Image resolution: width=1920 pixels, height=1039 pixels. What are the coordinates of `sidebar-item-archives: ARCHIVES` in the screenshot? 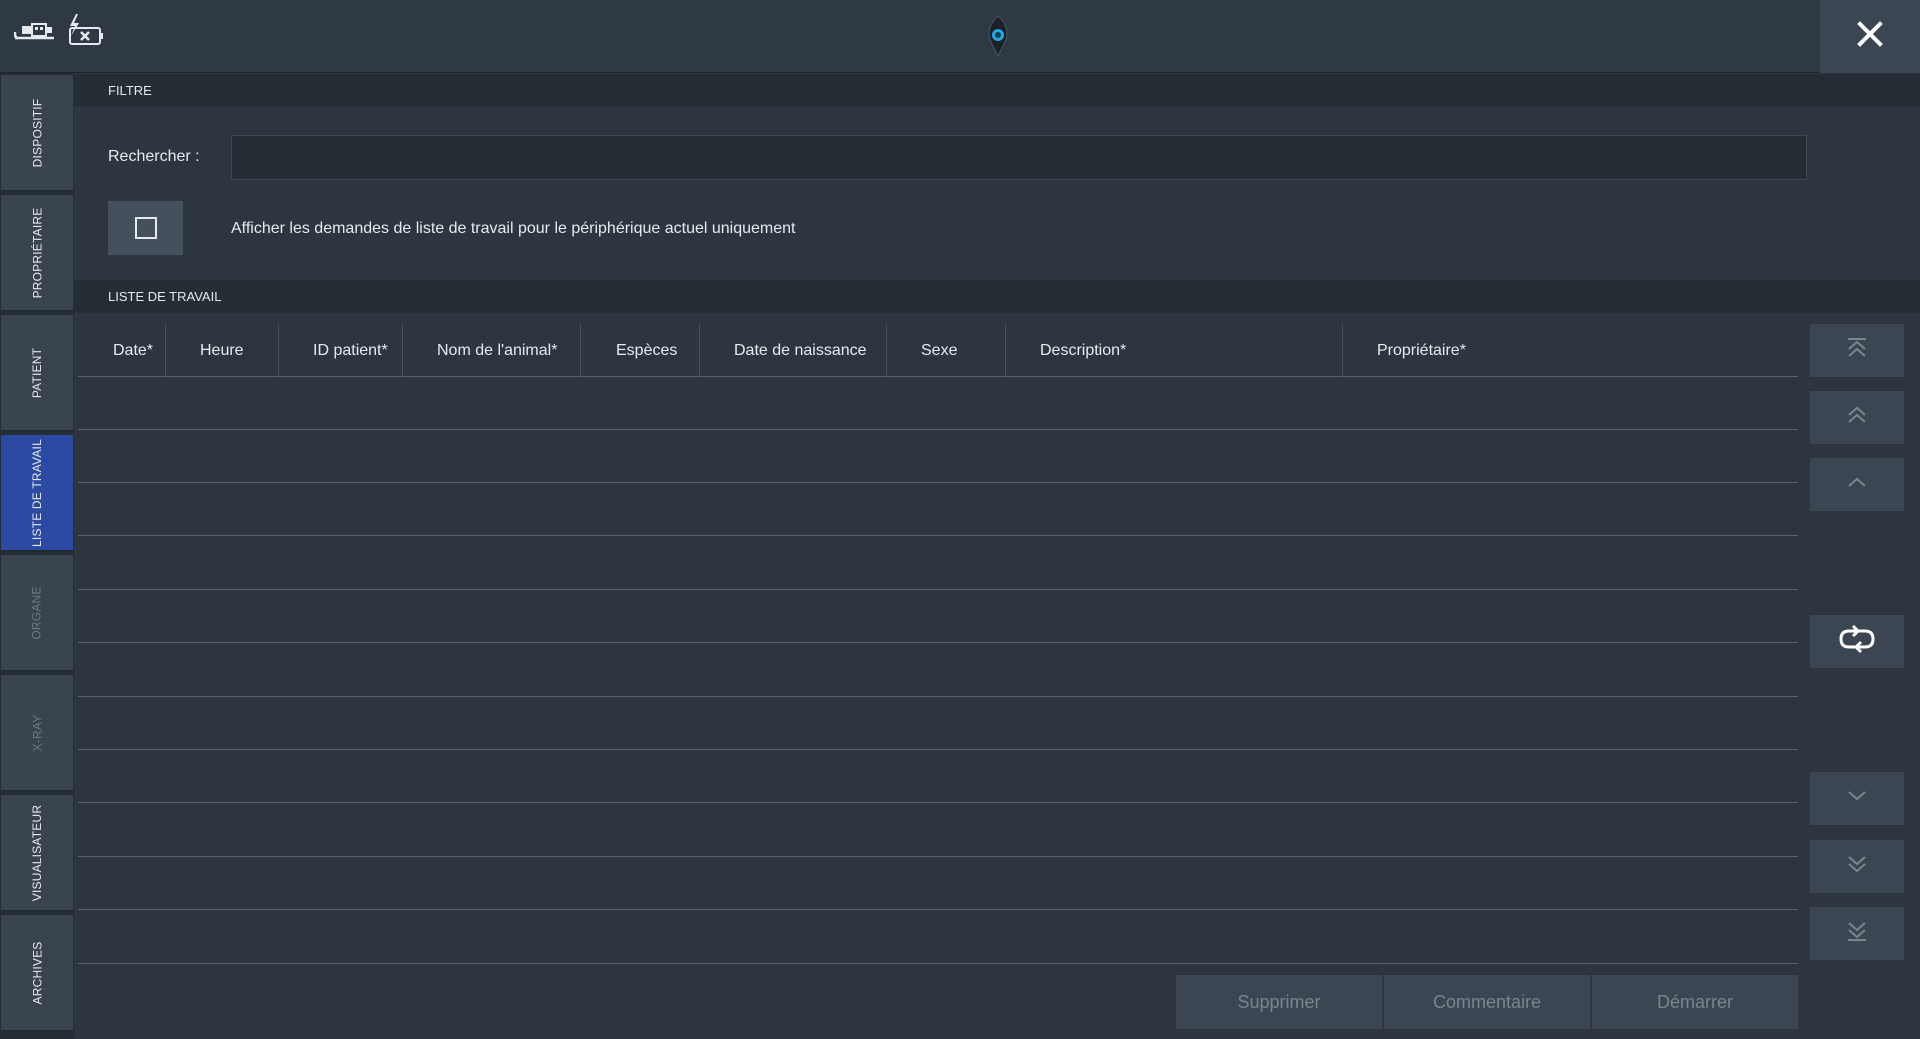 It's located at (37, 973).